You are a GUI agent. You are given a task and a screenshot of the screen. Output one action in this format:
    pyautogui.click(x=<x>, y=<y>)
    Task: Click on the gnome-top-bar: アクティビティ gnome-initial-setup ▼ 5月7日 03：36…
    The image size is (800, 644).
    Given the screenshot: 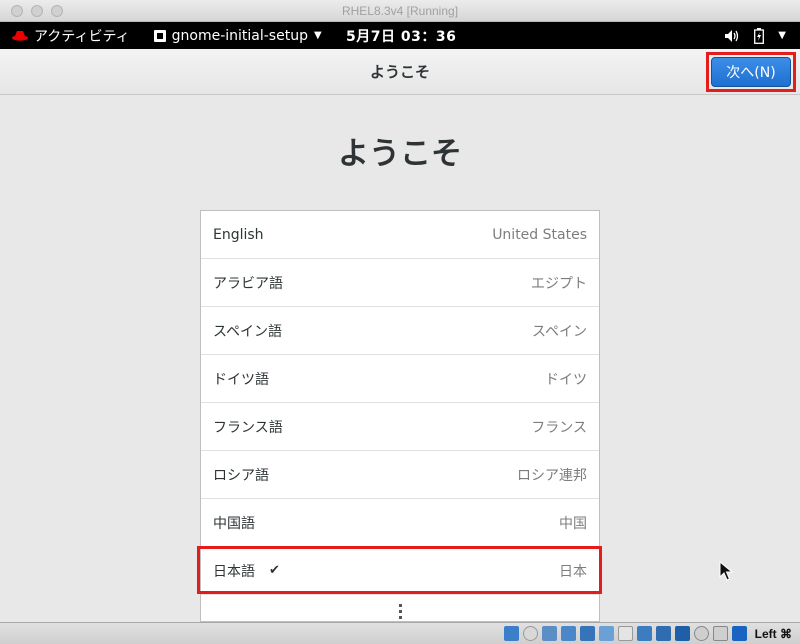 What is the action you would take?
    pyautogui.click(x=400, y=35)
    